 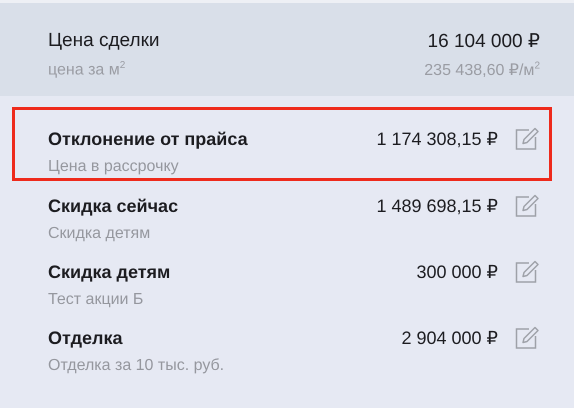 What do you see at coordinates (457, 272) in the screenshot?
I see `discount-amount: 300 000 ₽` at bounding box center [457, 272].